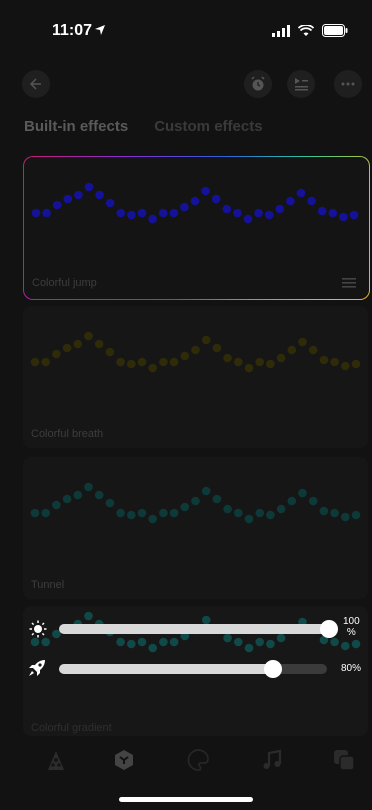 This screenshot has width=372, height=810. I want to click on effects-tab-icon, so click(56, 760).